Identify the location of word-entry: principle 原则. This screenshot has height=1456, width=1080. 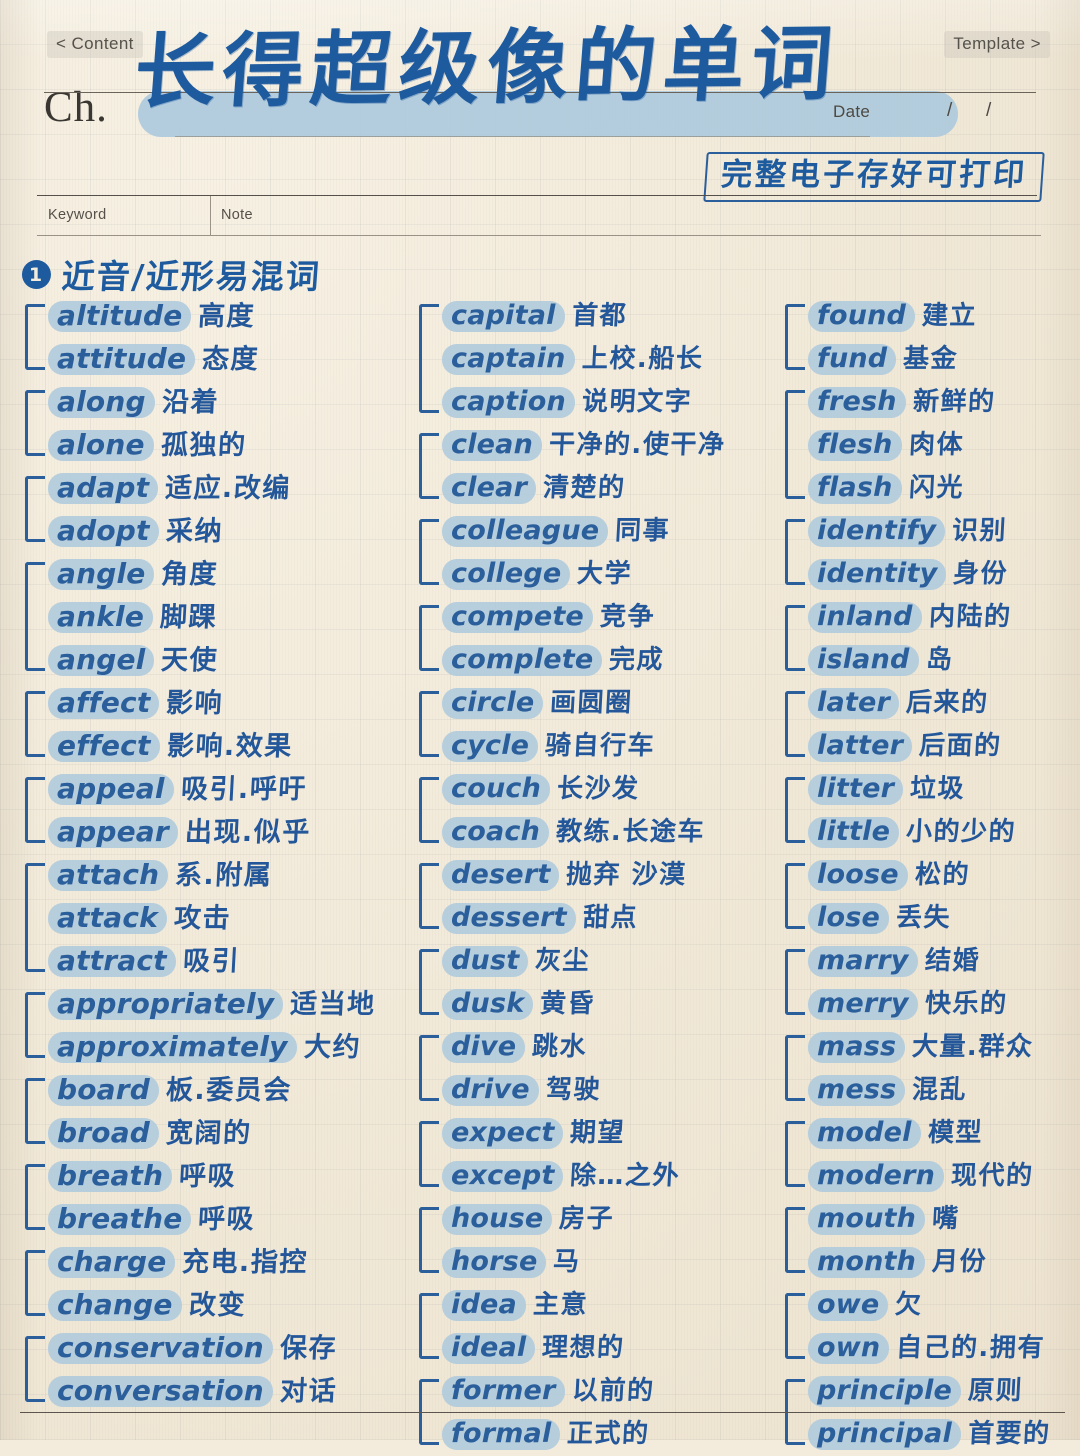
(943, 1391).